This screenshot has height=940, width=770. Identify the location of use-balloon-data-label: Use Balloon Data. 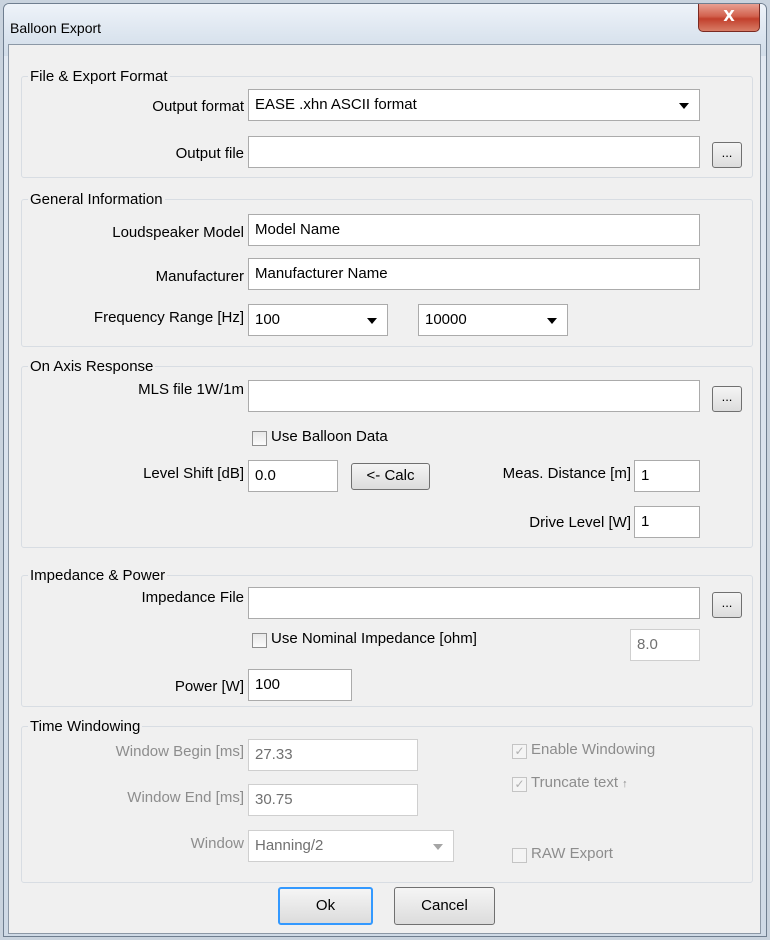
(329, 436).